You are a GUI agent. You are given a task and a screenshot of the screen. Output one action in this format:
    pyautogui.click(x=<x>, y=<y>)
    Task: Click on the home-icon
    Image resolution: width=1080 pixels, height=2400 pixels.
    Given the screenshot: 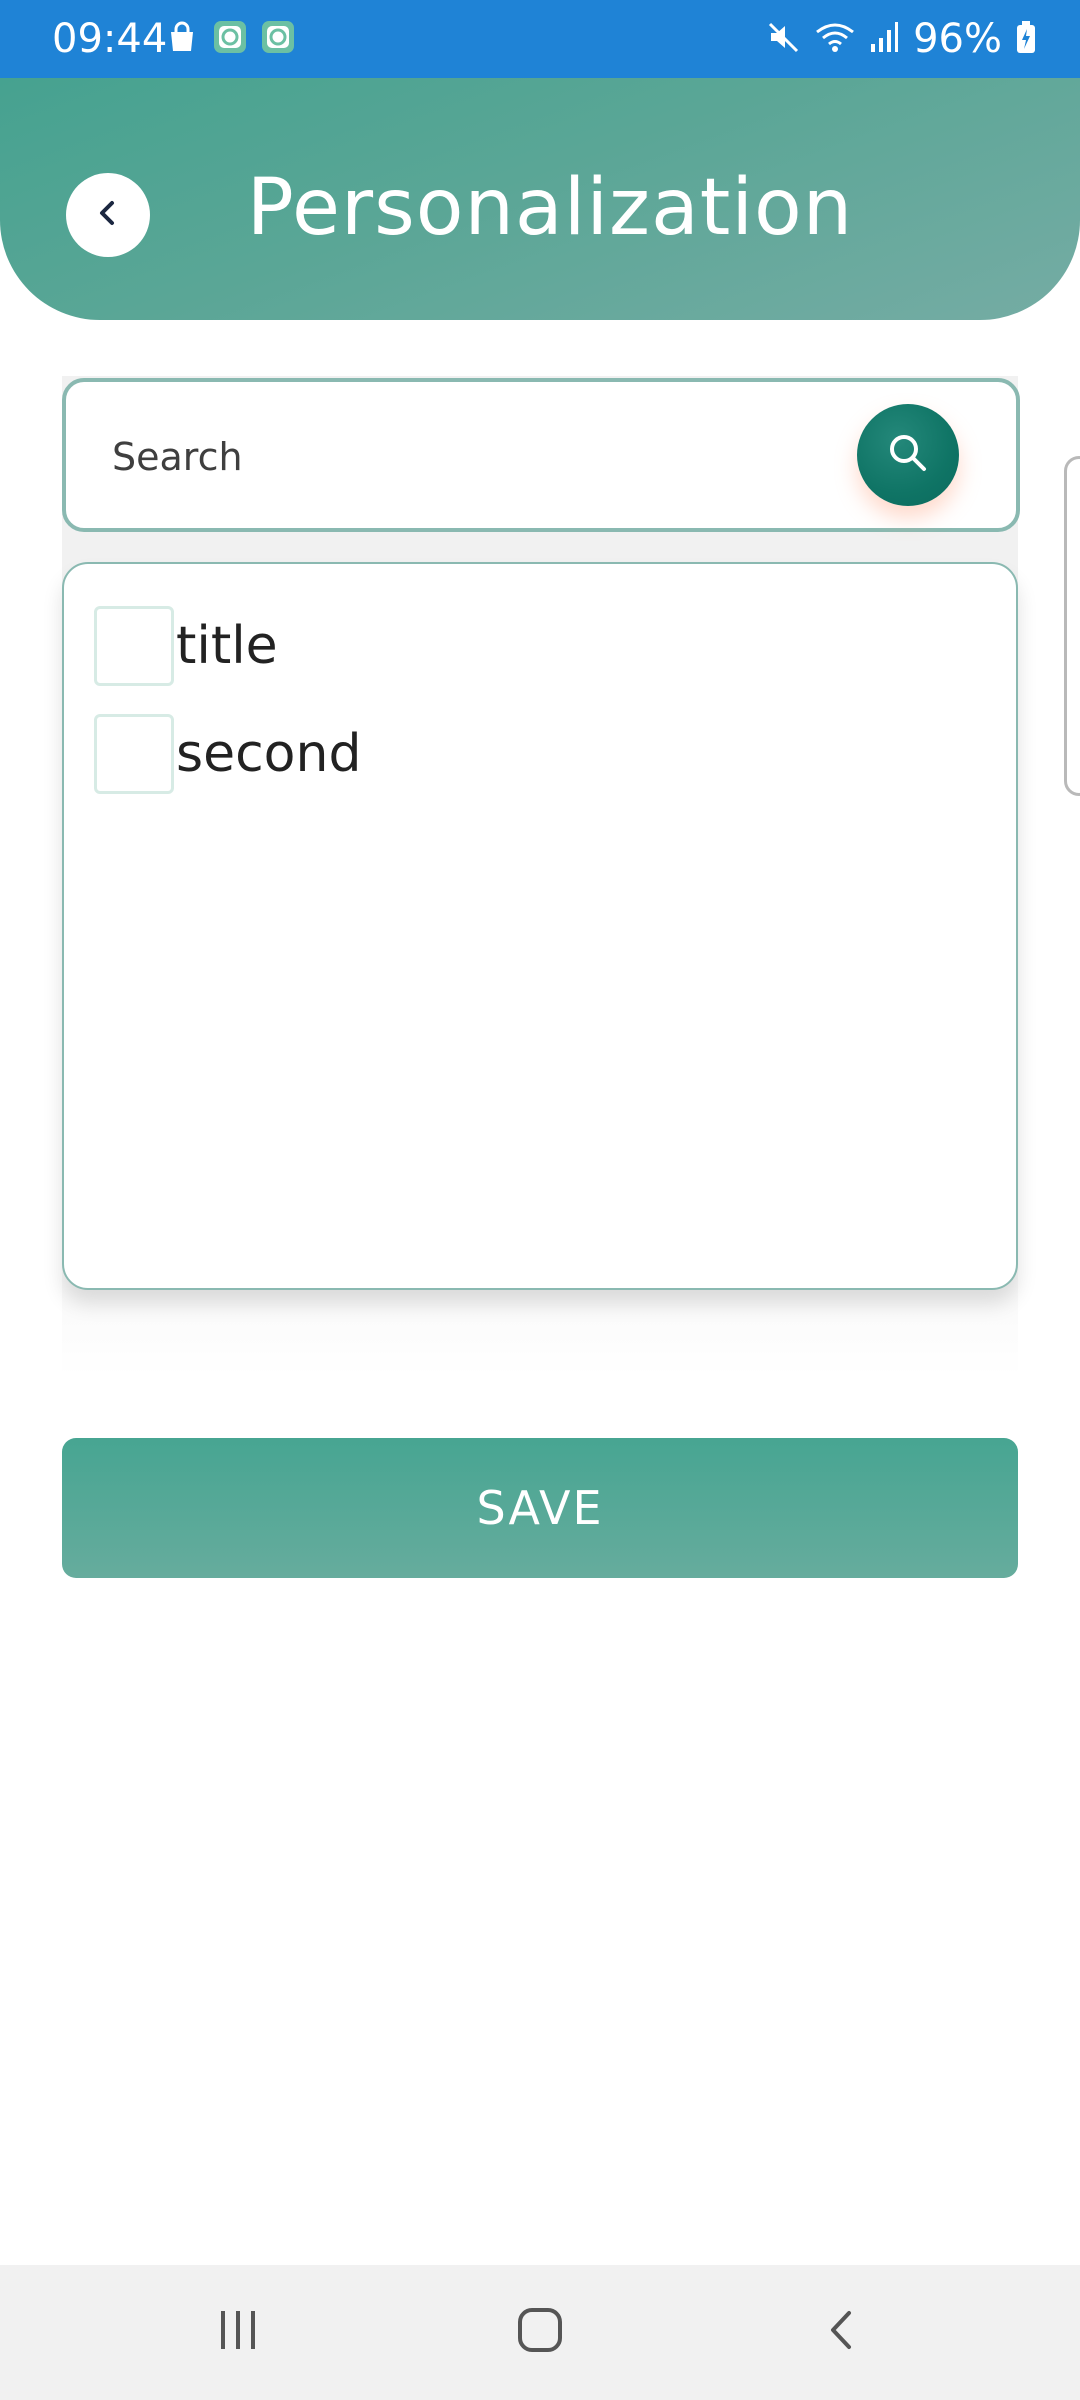 What is the action you would take?
    pyautogui.click(x=540, y=2332)
    